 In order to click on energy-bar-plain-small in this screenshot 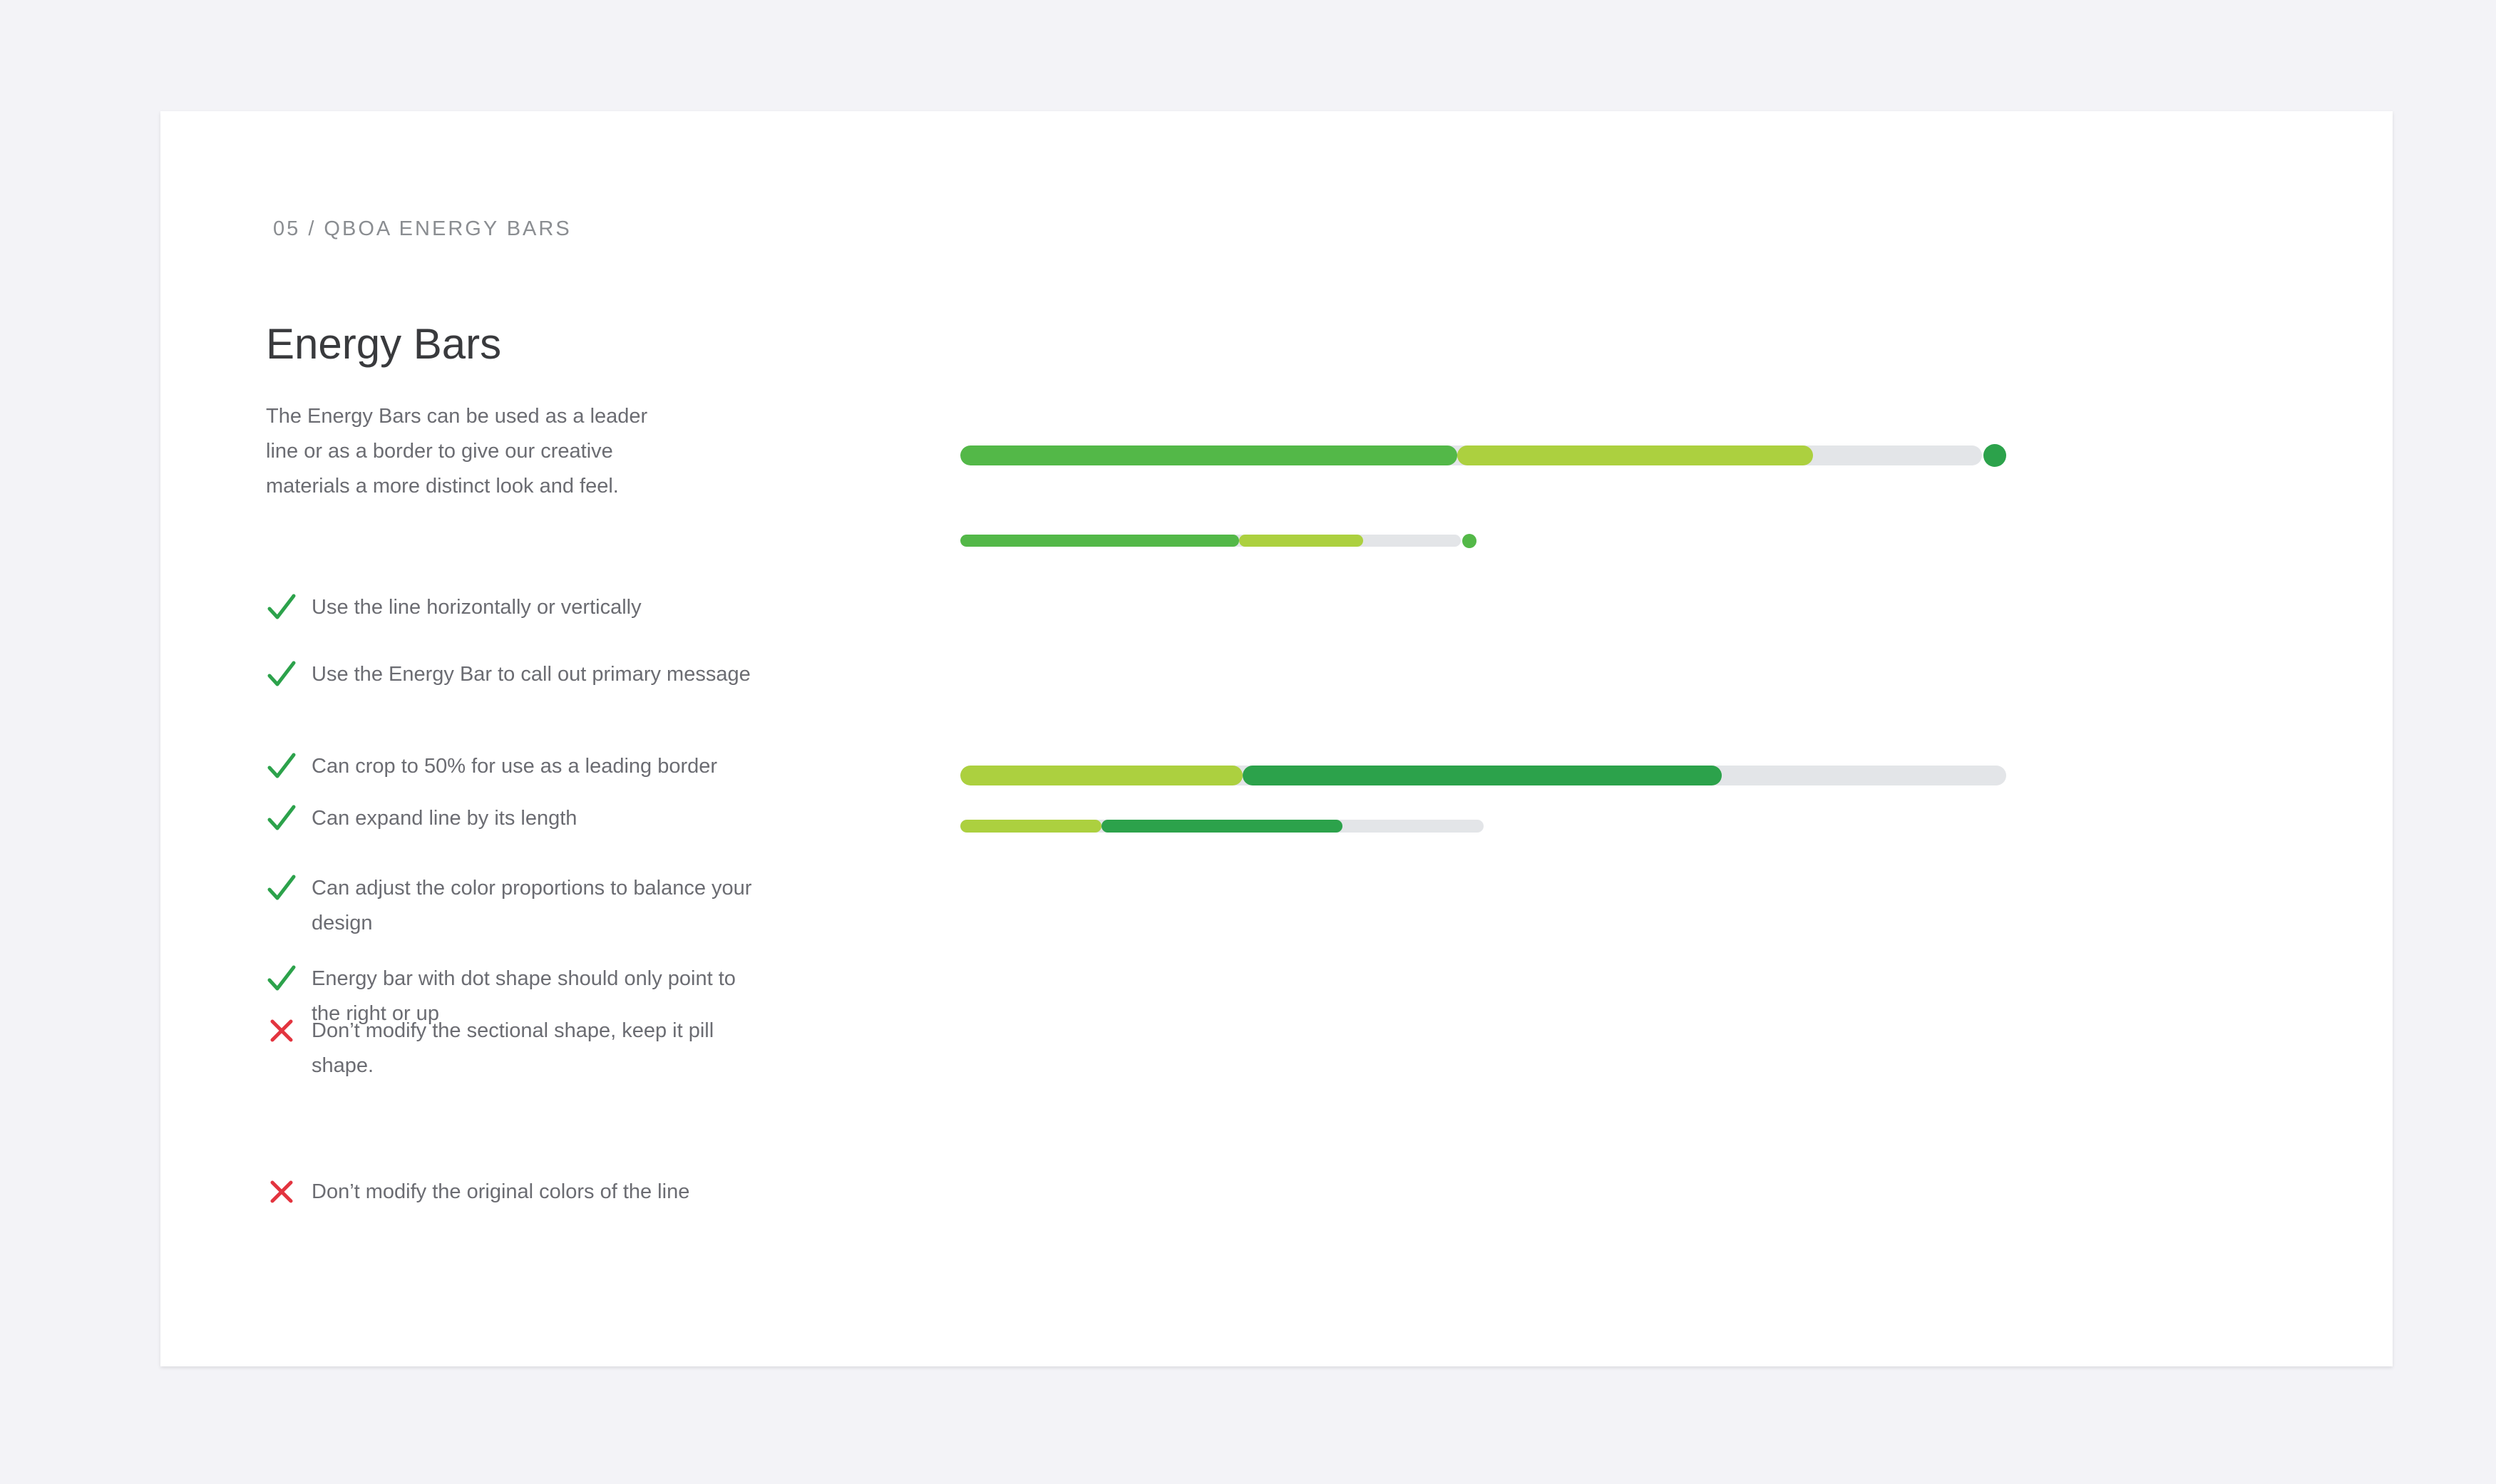, I will do `click(1222, 827)`.